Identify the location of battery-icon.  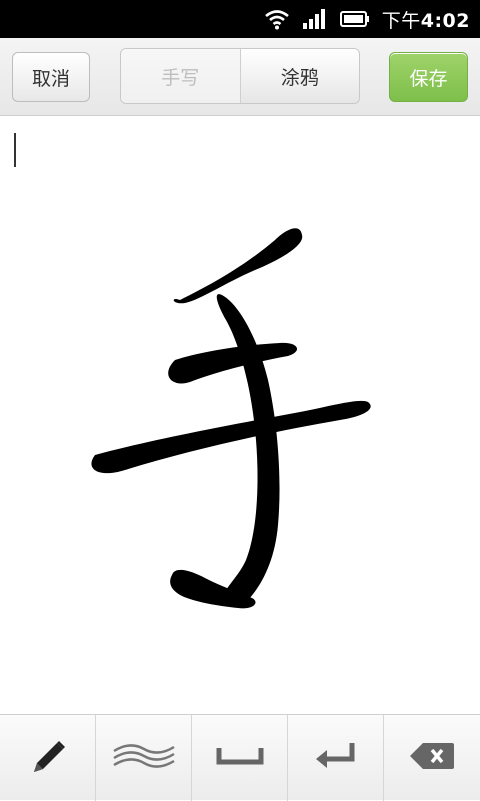
(354, 19).